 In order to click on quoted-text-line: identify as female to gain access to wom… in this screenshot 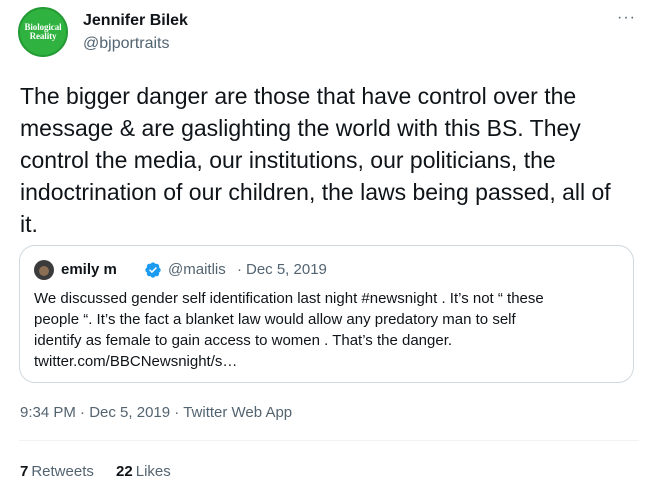, I will do `click(243, 340)`.